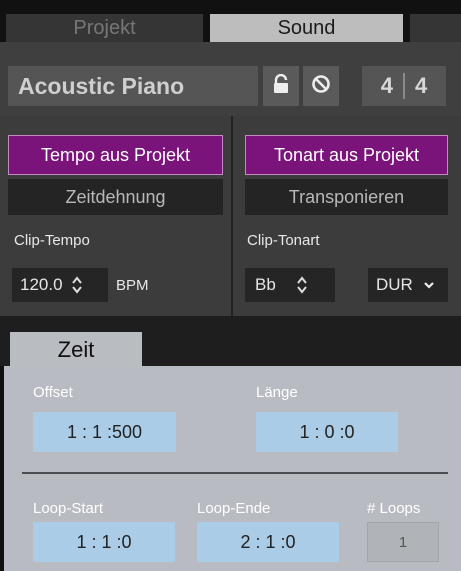  Describe the element at coordinates (268, 542) in the screenshot. I see `loop-end-field: 2 : 1 :0` at that location.